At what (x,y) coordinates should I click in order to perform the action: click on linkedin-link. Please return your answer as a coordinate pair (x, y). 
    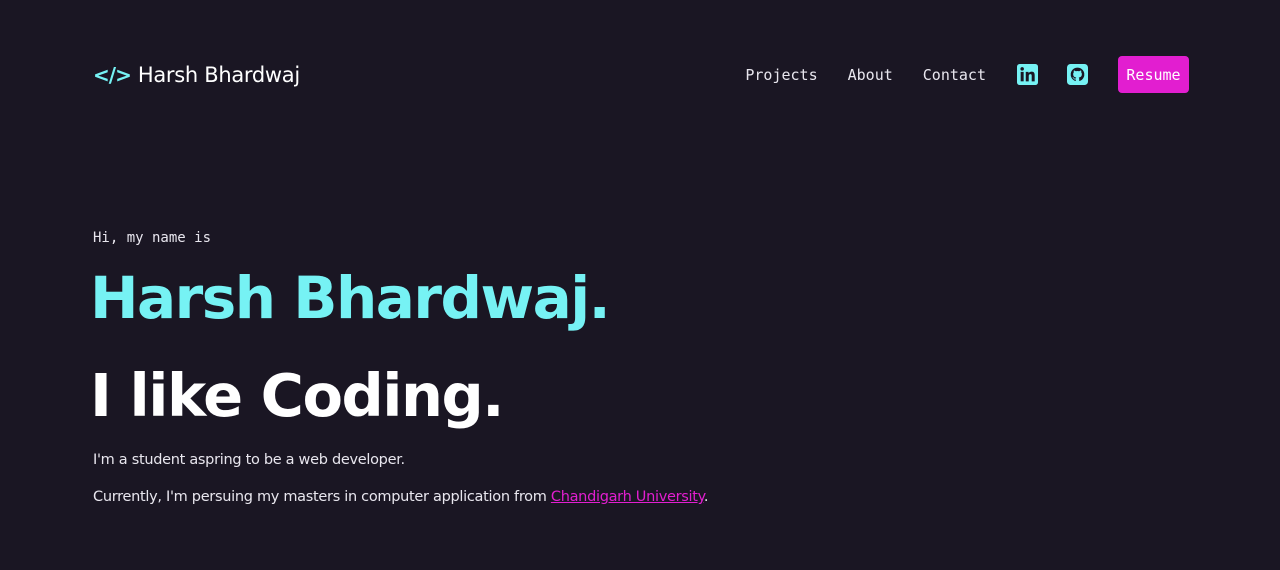
    Looking at the image, I should click on (1027, 75).